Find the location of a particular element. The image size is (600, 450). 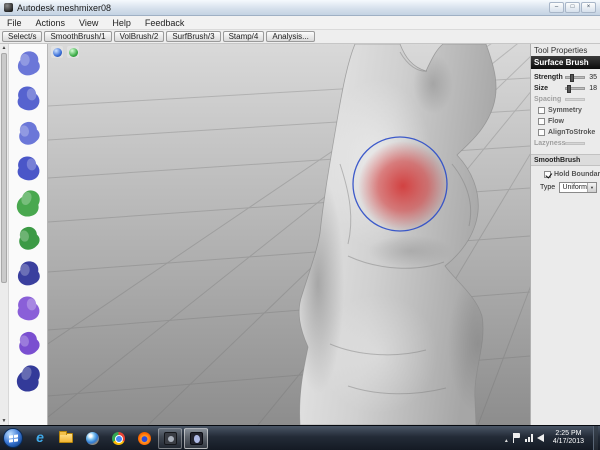

spacing-slider: Spacing is located at coordinates (565, 99).